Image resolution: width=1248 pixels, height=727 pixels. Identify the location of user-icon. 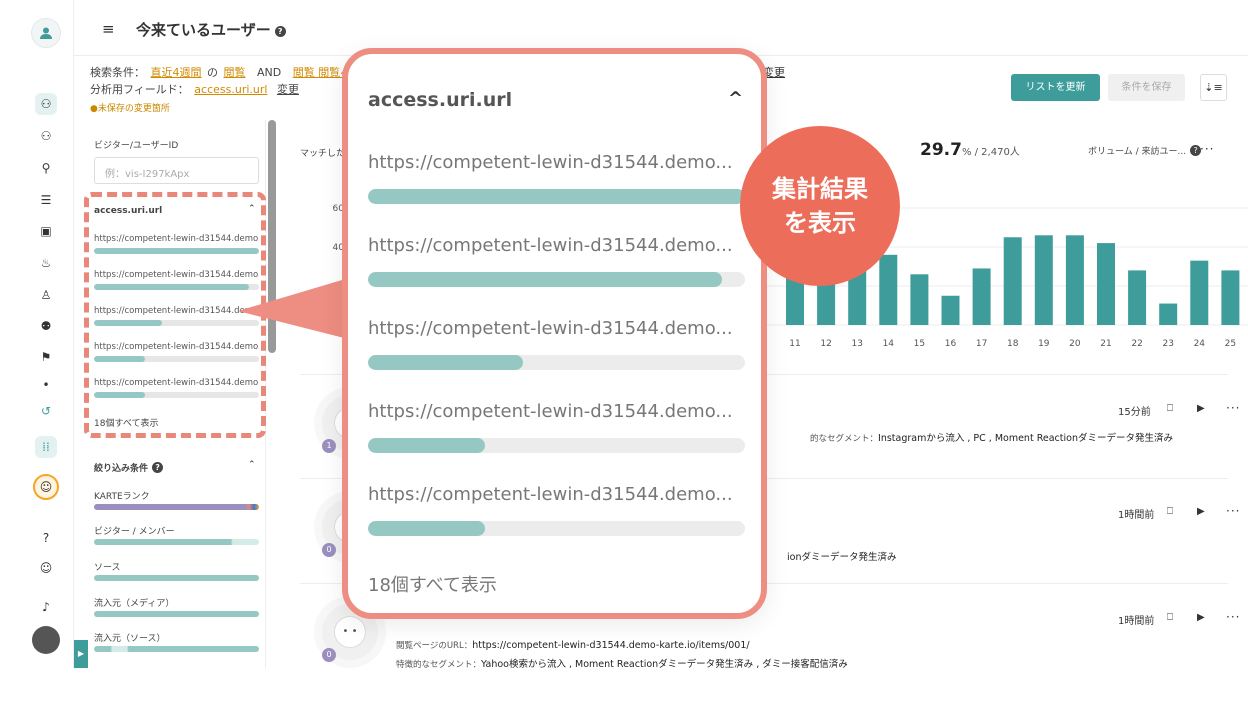
(46, 33).